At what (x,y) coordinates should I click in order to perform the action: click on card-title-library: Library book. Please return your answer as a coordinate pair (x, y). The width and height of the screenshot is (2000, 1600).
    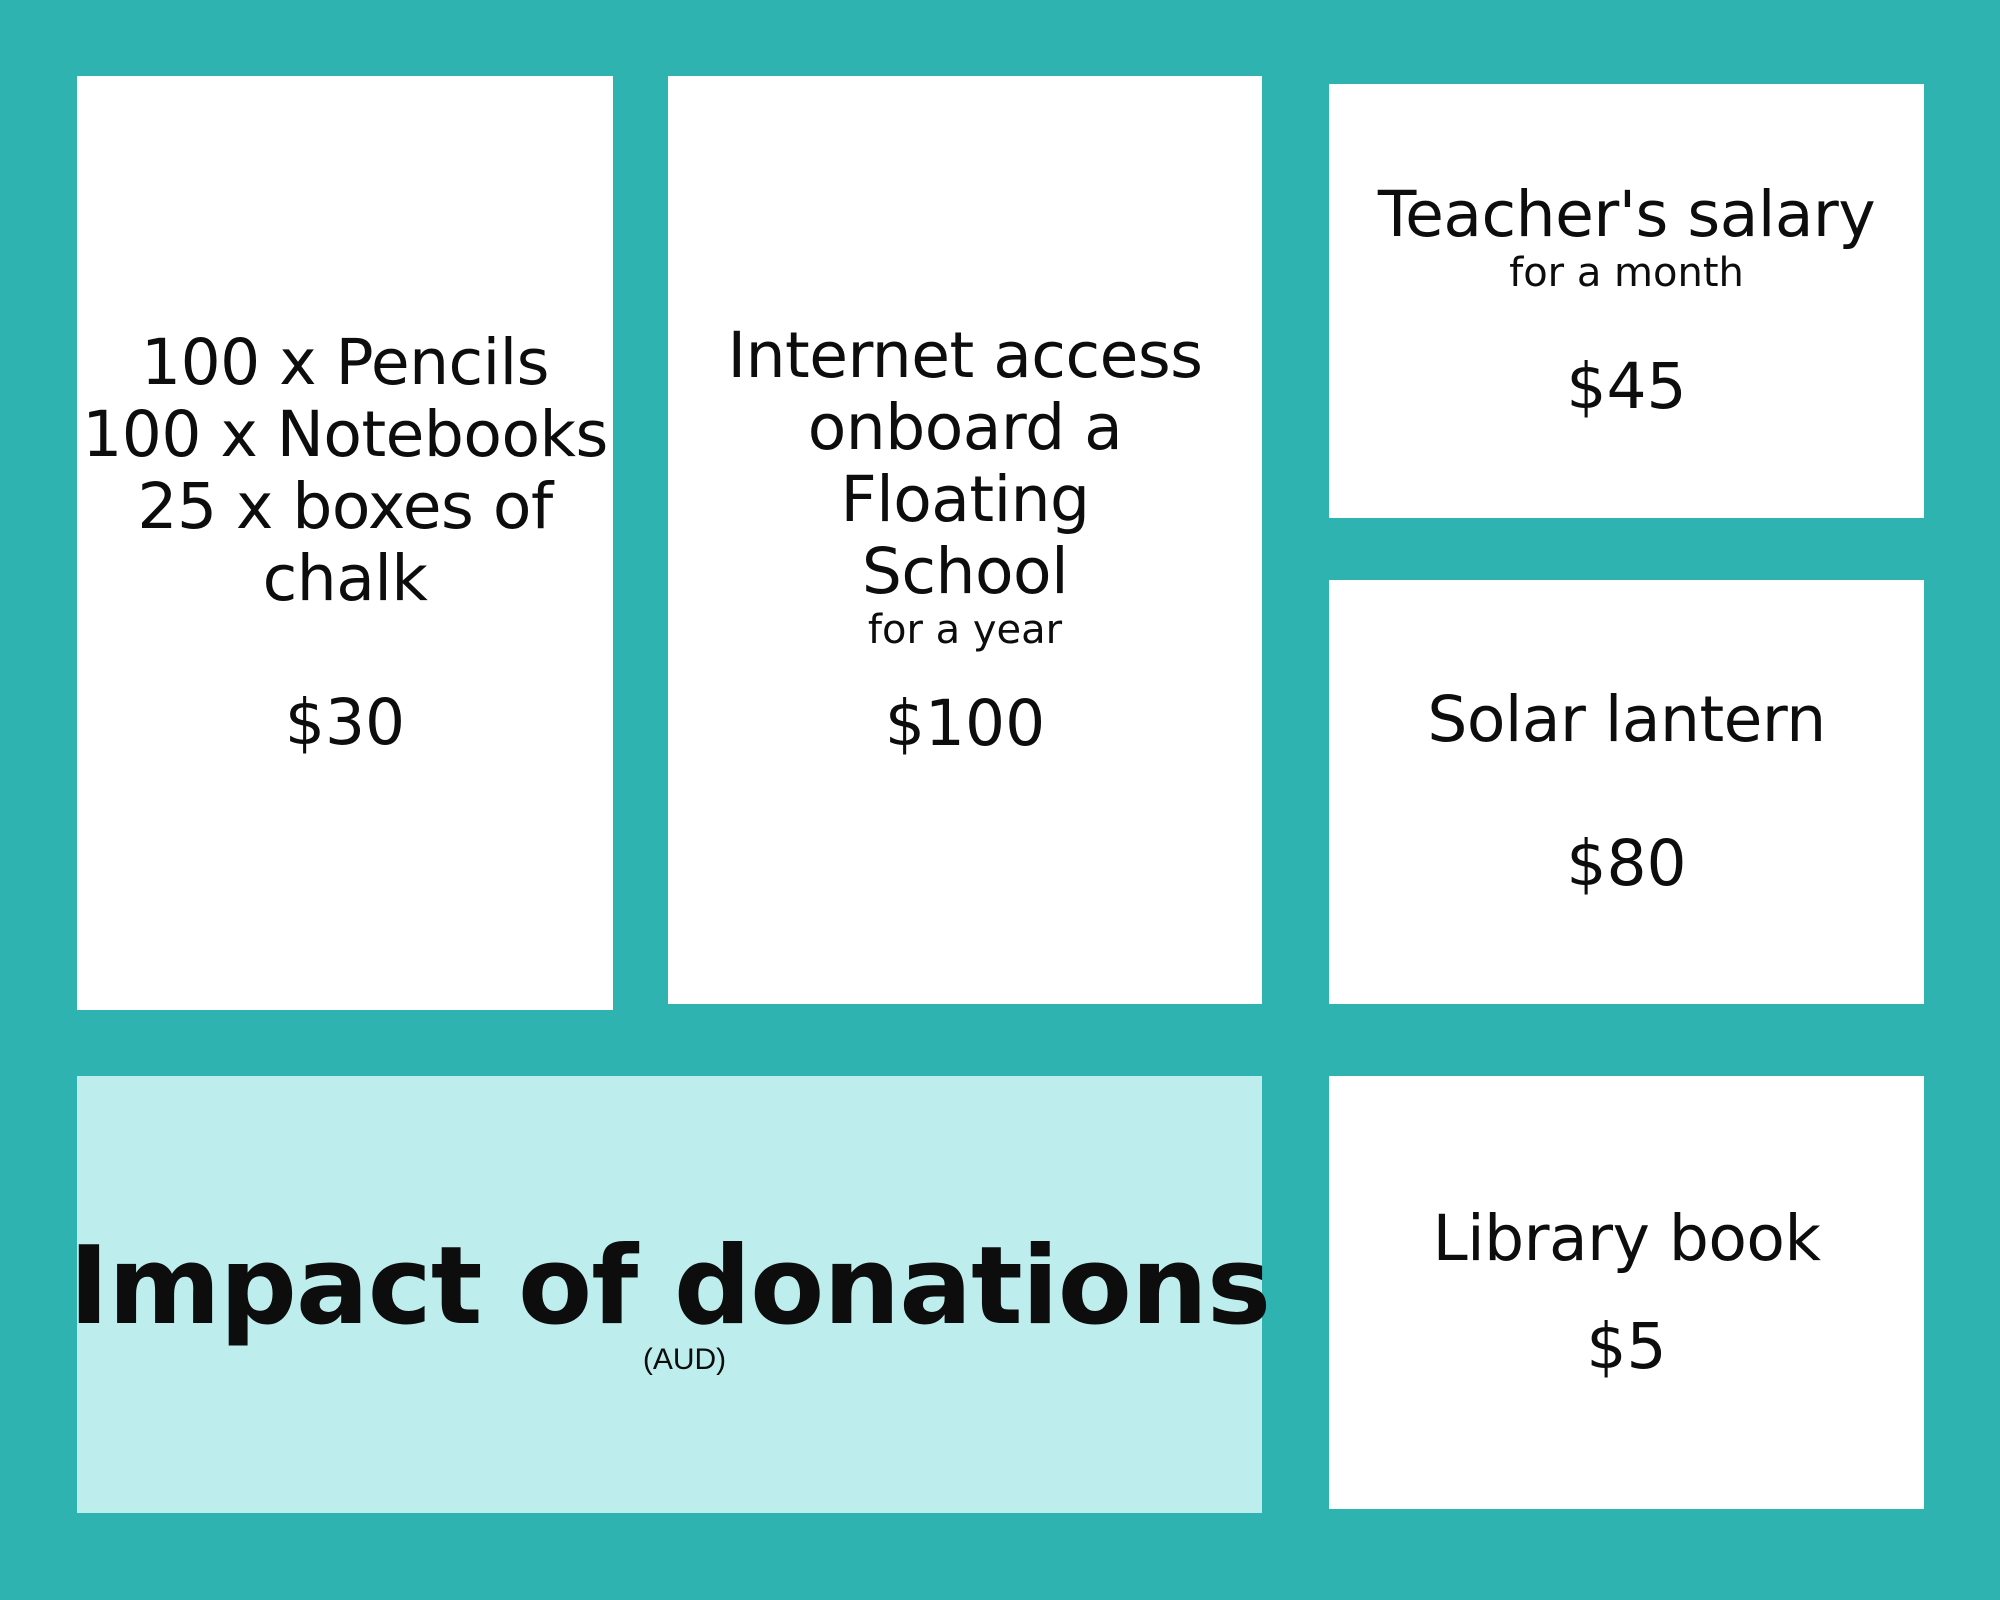
    Looking at the image, I should click on (1626, 1238).